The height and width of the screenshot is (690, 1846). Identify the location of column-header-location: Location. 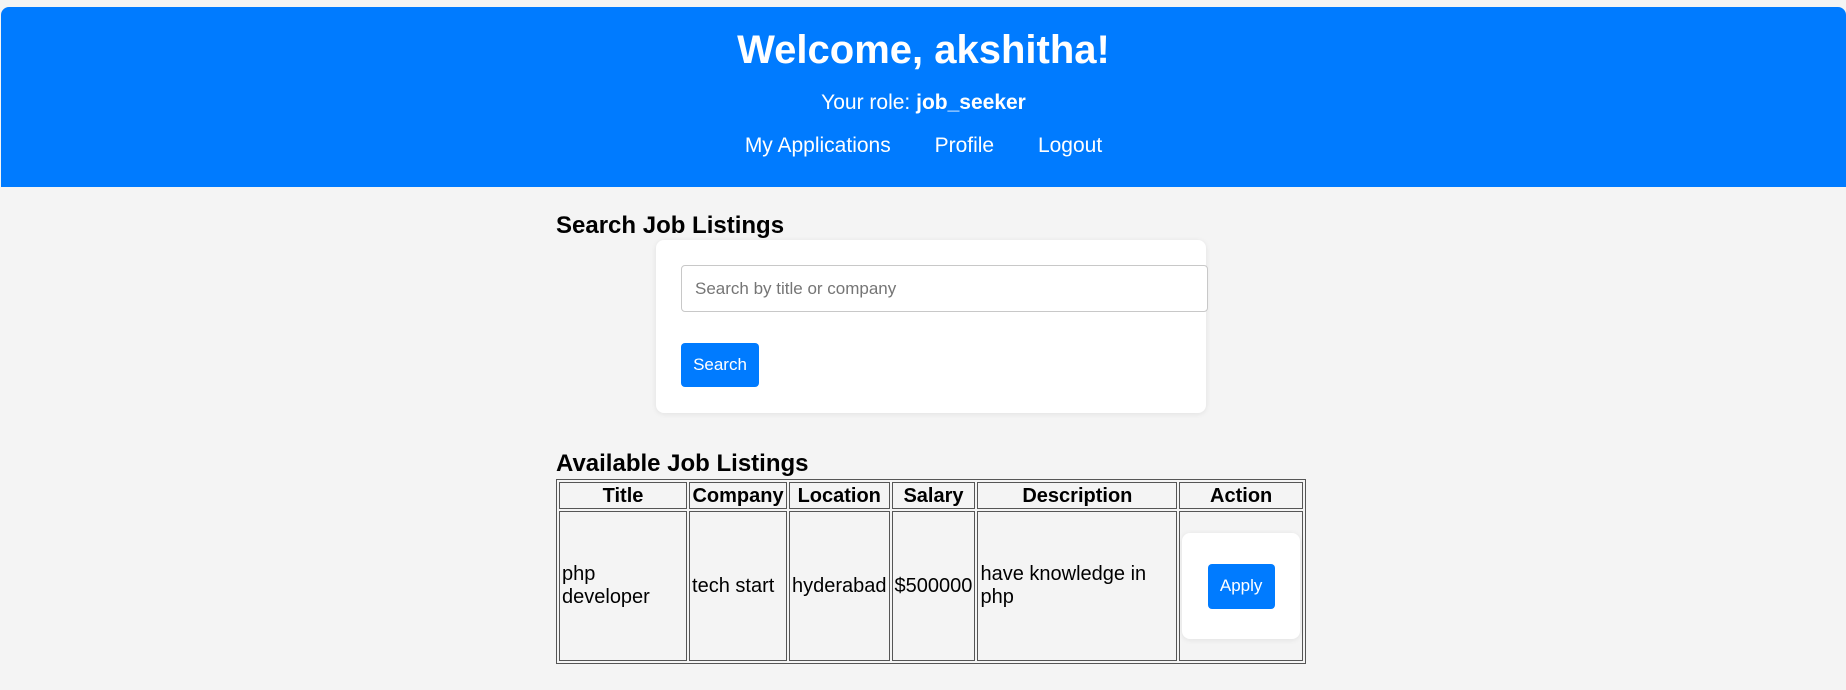
(839, 495).